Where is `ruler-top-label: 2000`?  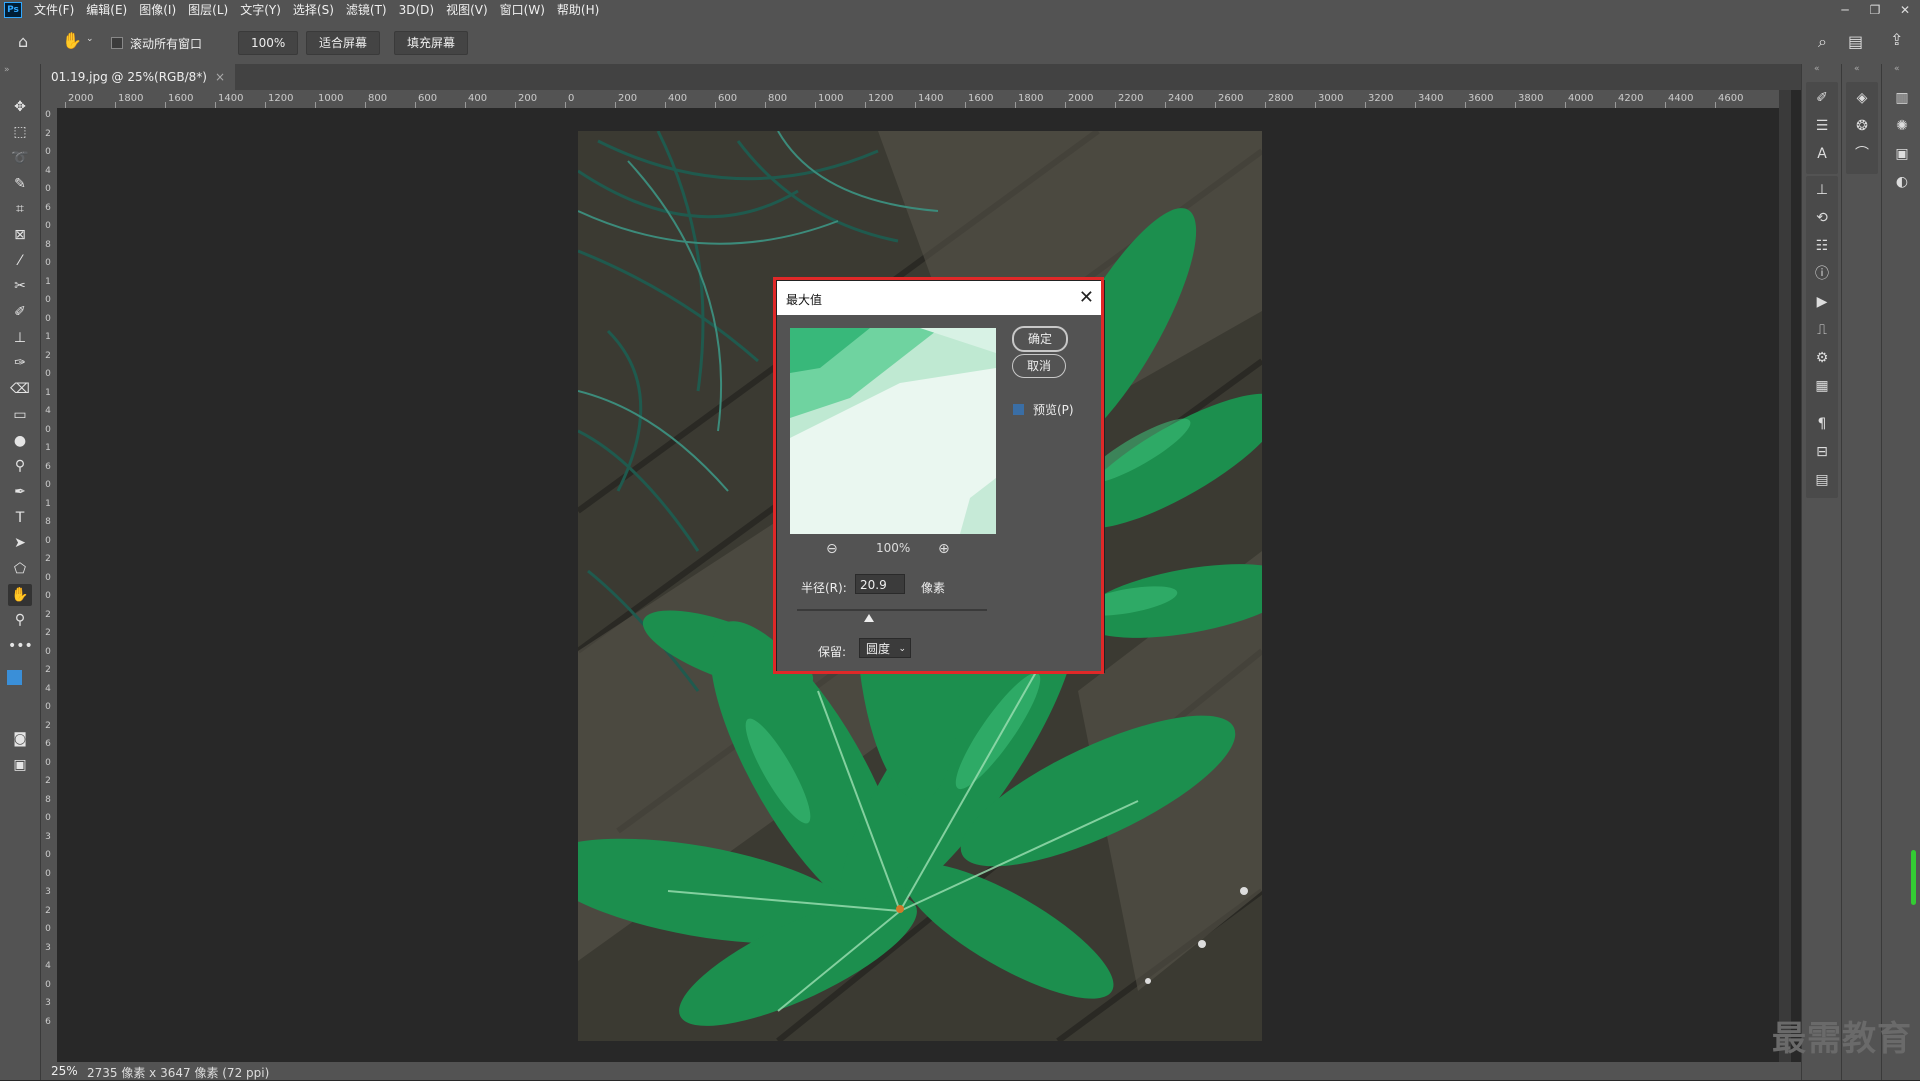
ruler-top-label: 2000 is located at coordinates (81, 98).